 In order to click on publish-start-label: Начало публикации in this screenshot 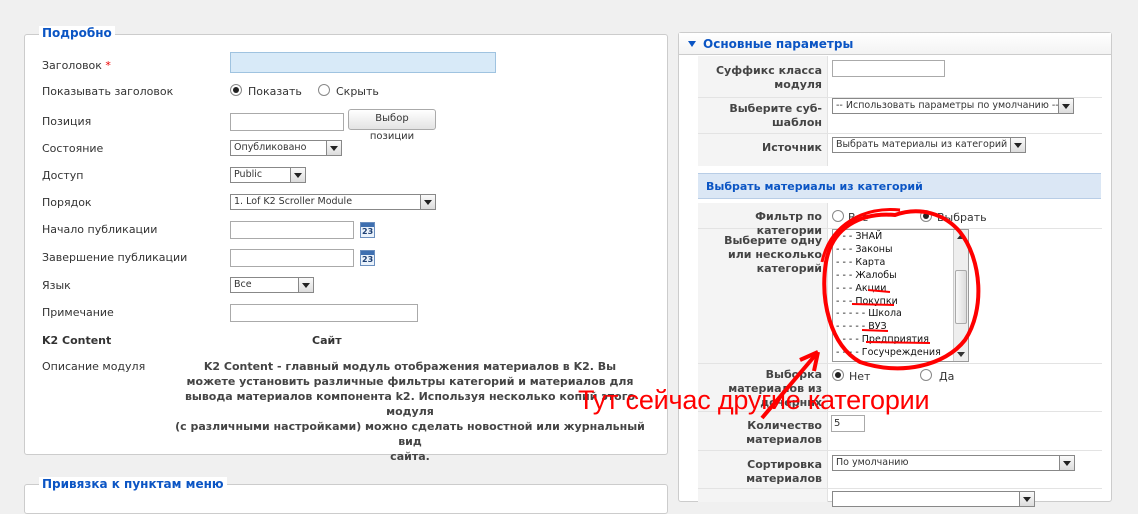, I will do `click(100, 229)`.